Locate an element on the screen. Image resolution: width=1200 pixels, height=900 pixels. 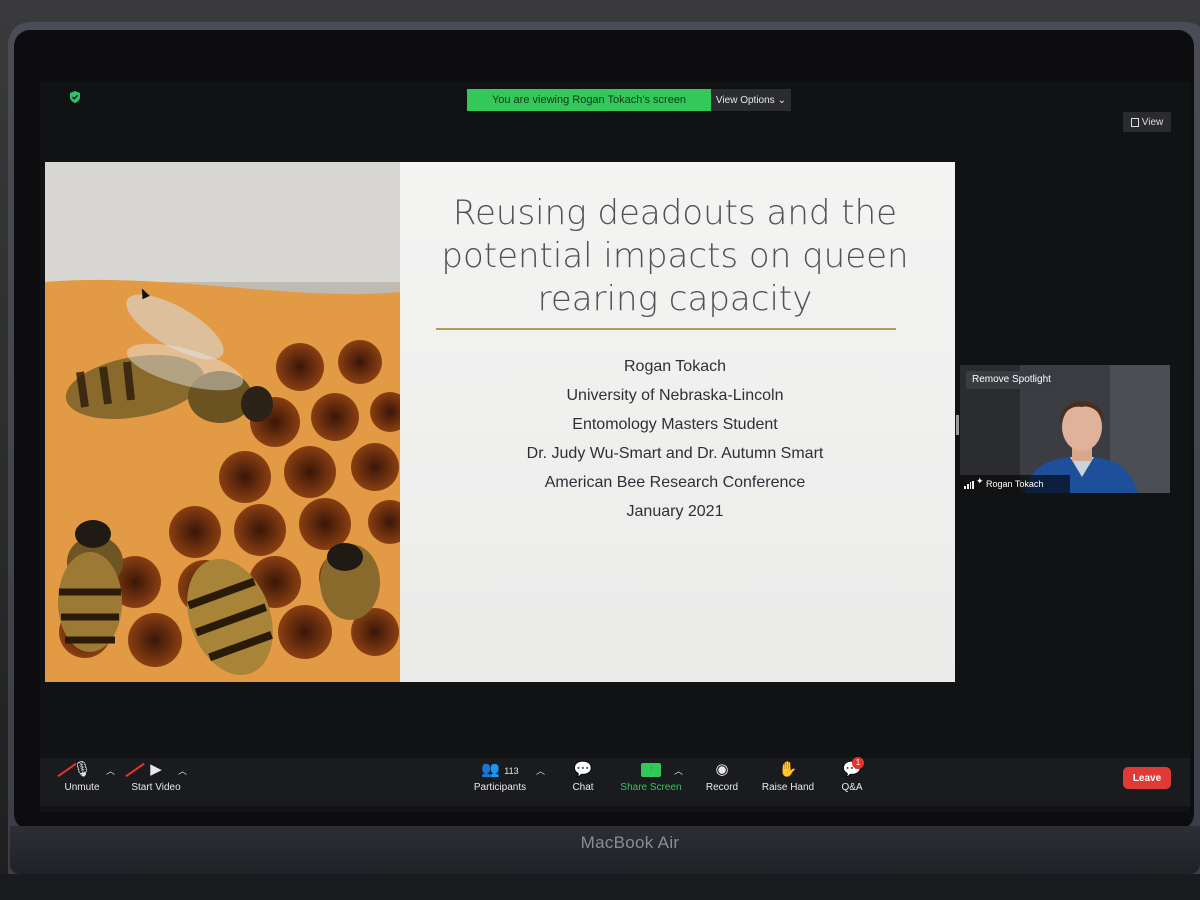
speaker-name: Rogan Tokach is located at coordinates (1015, 484).